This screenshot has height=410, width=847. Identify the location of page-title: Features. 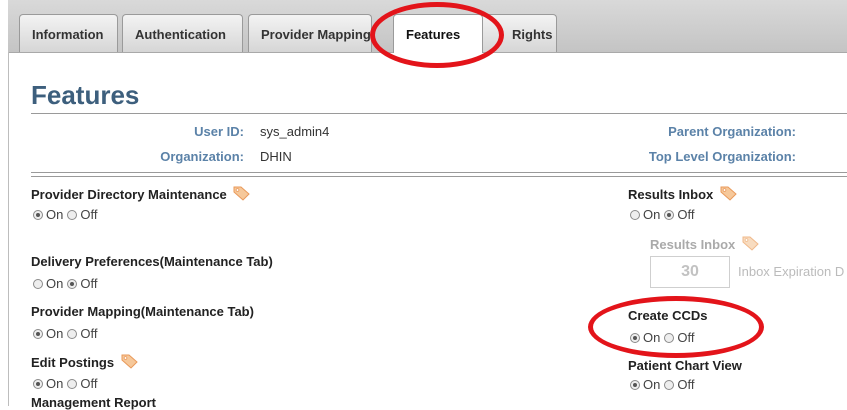
(85, 95).